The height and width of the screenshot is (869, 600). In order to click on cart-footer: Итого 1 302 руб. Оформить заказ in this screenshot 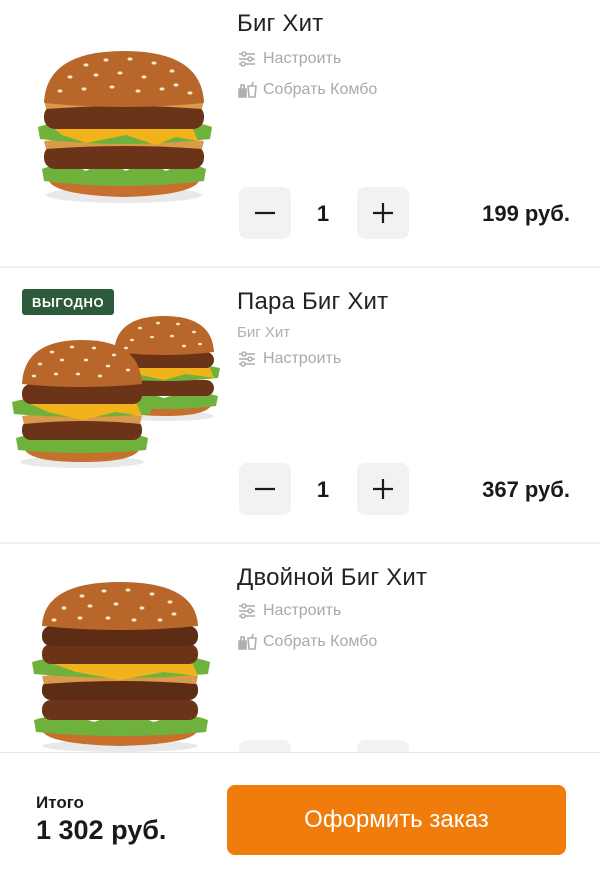, I will do `click(300, 810)`.